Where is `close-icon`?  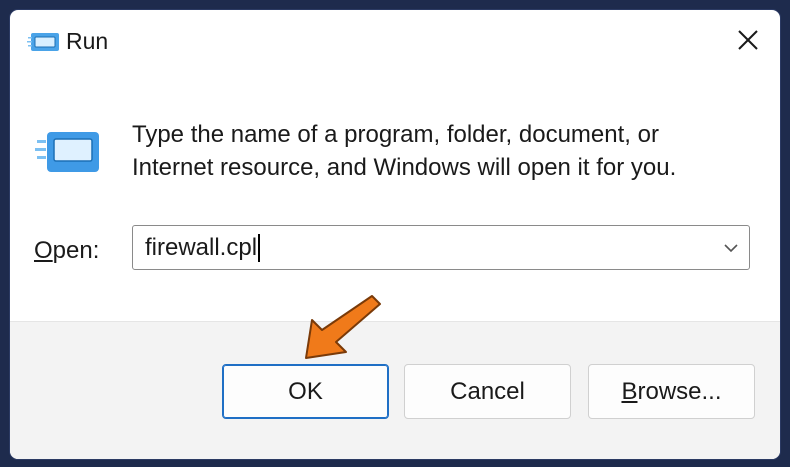
close-icon is located at coordinates (748, 40).